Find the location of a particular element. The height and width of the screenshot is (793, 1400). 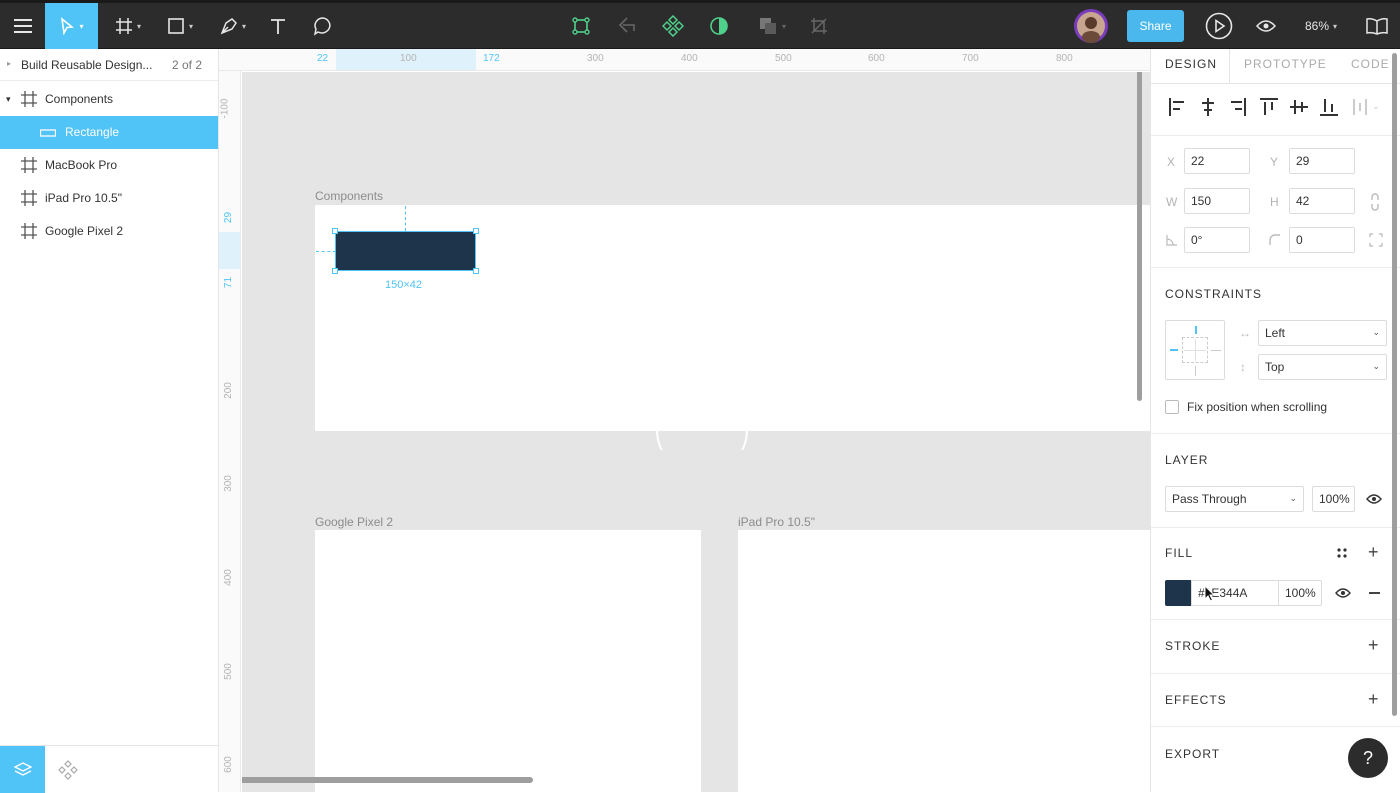

library-icon is located at coordinates (1377, 26).